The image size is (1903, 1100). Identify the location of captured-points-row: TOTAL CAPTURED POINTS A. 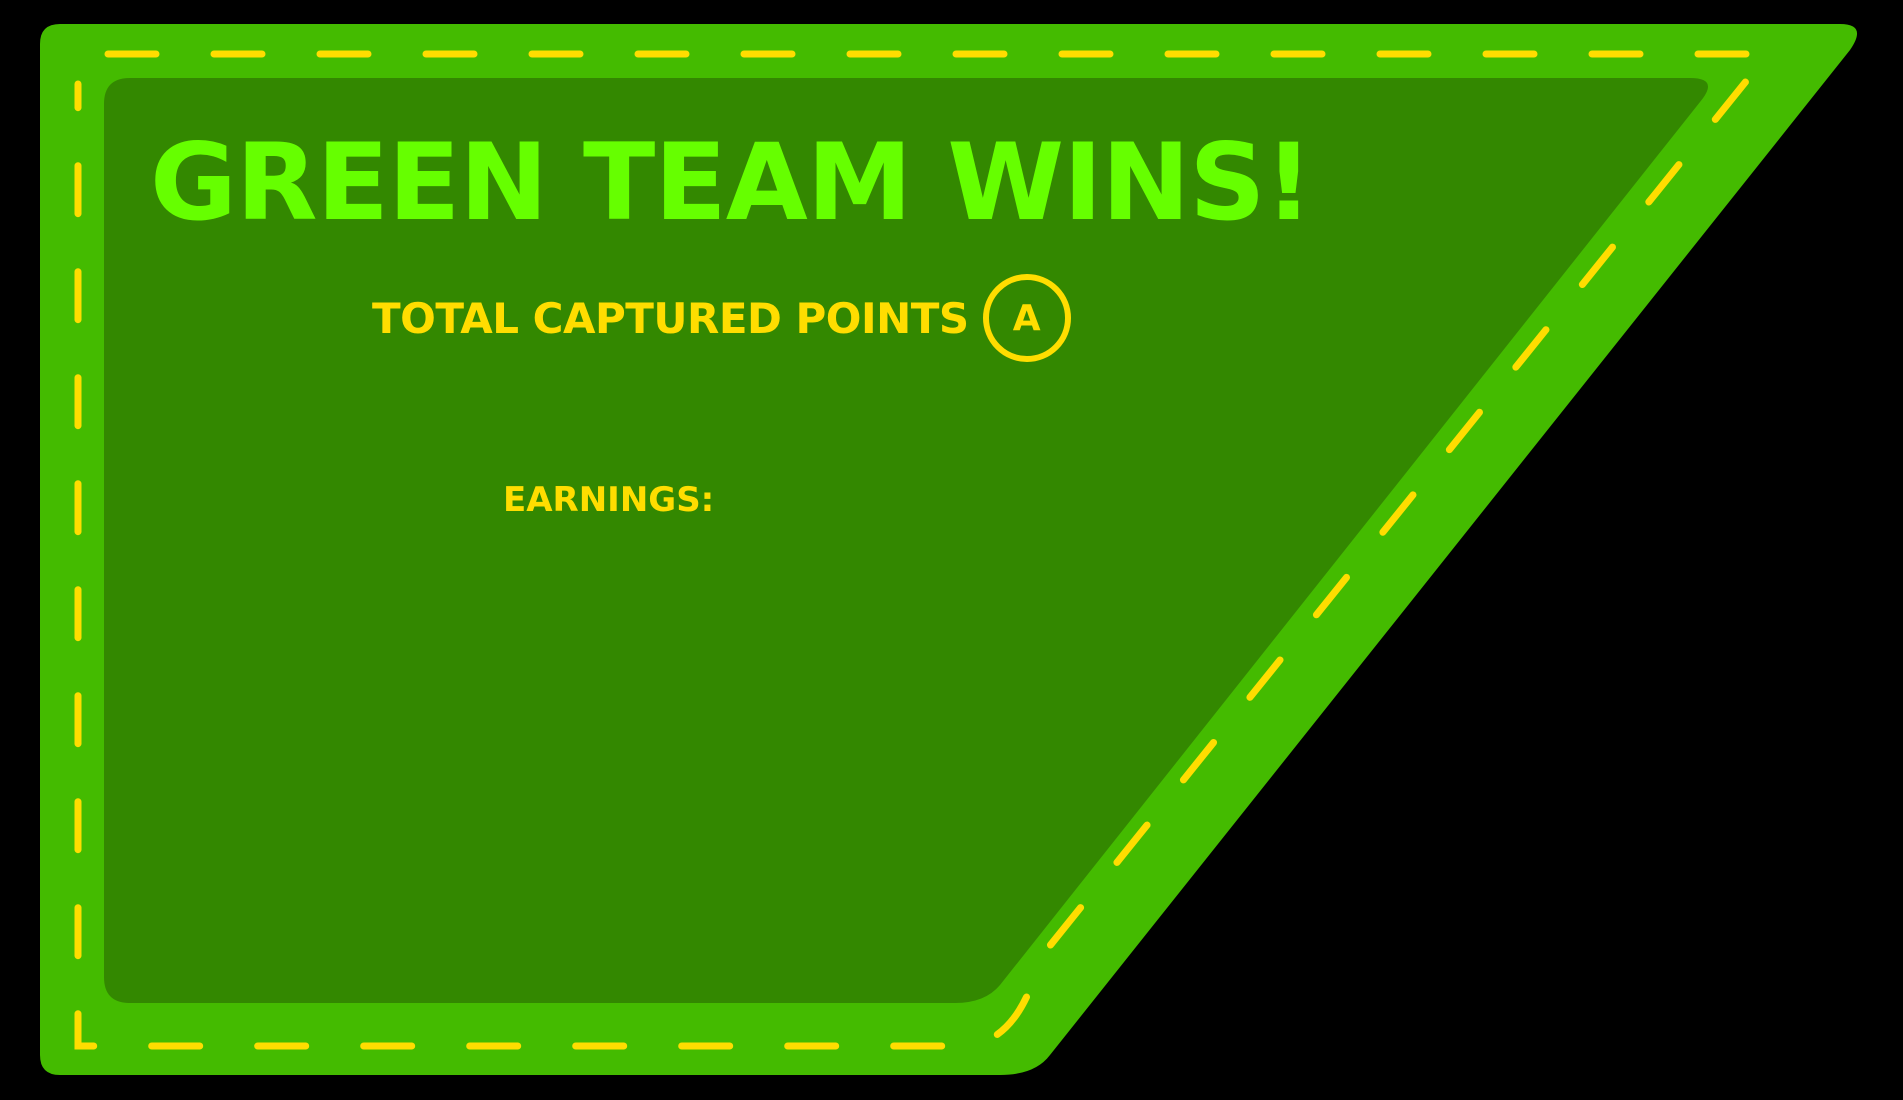
(721, 318).